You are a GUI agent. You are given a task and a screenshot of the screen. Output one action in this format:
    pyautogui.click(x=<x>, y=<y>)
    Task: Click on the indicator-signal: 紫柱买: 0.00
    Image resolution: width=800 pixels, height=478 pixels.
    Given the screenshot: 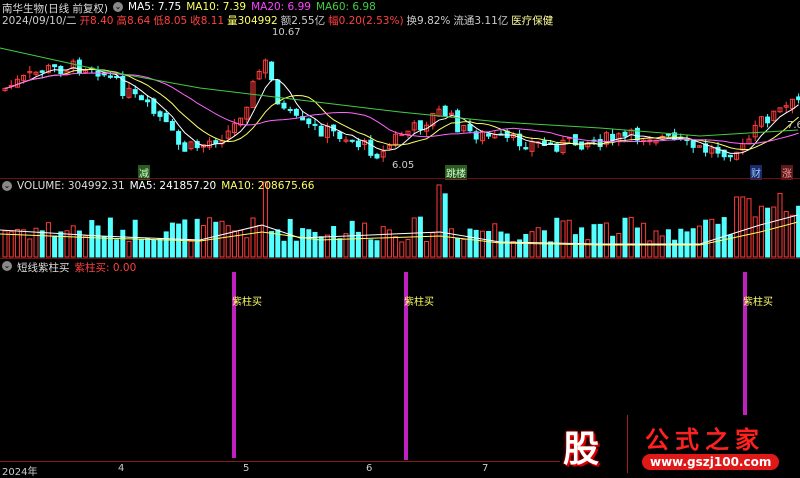 What is the action you would take?
    pyautogui.click(x=105, y=268)
    